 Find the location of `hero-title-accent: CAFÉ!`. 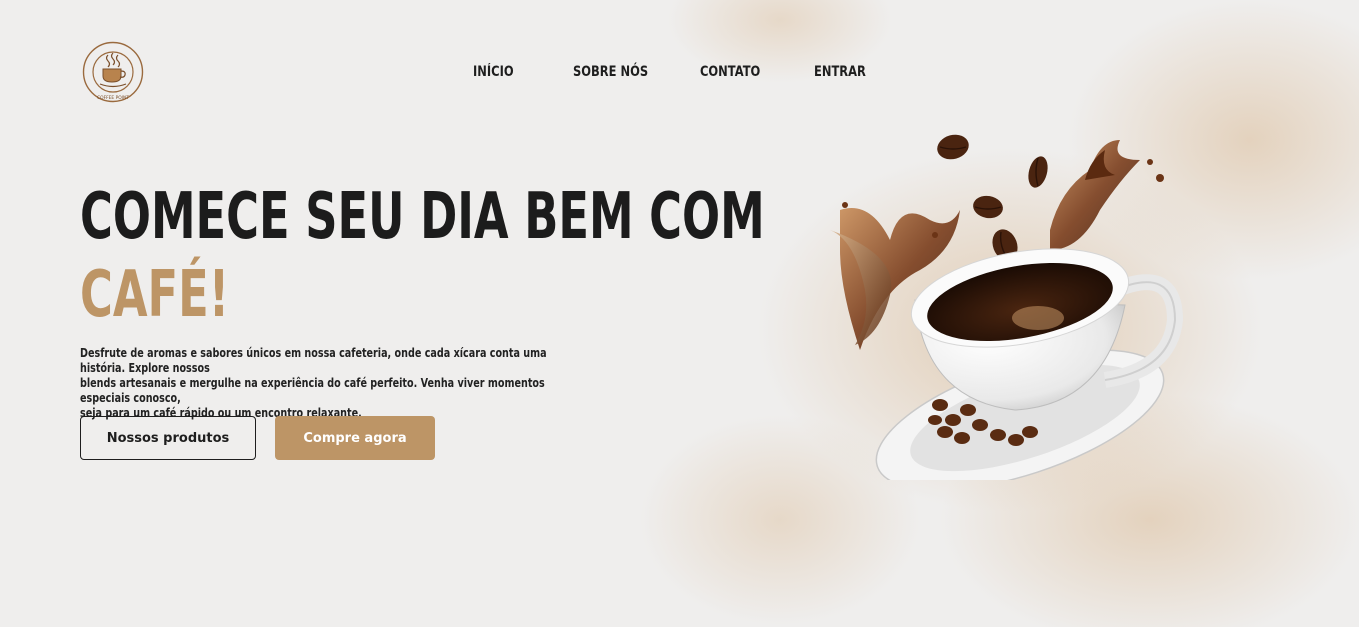

hero-title-accent: CAFÉ! is located at coordinates (155, 295).